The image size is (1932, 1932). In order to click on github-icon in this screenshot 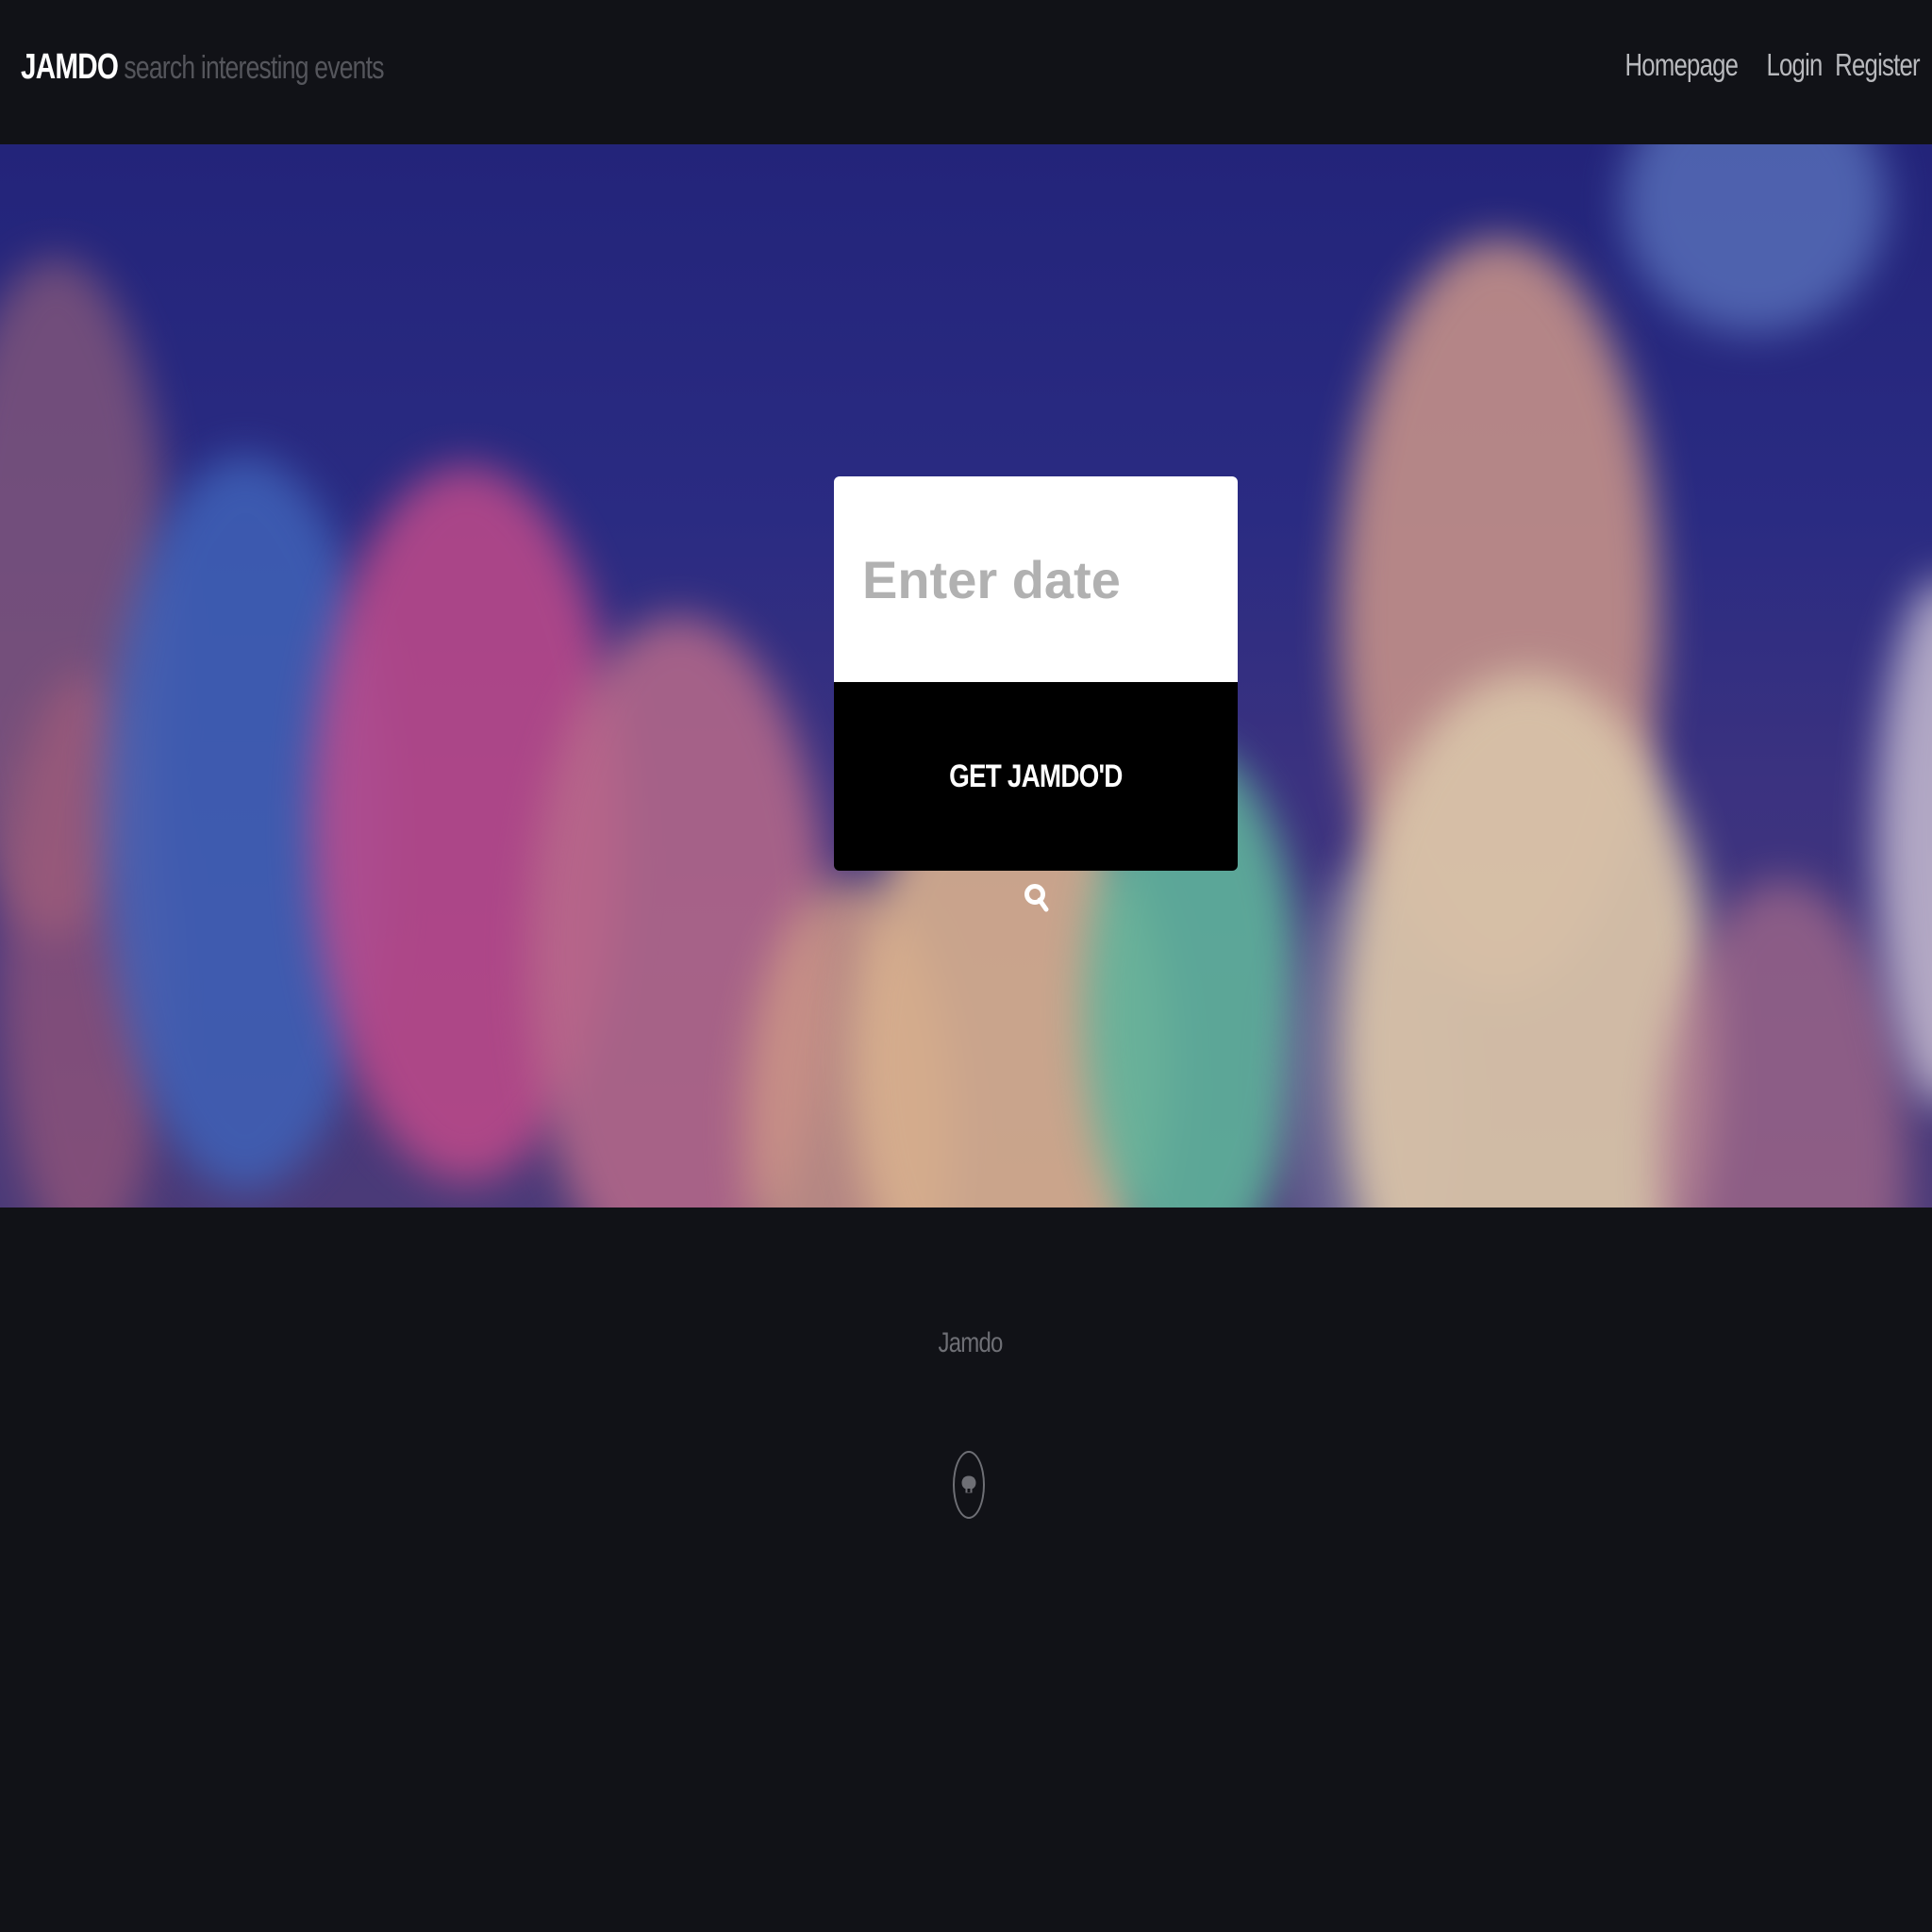, I will do `click(969, 1484)`.